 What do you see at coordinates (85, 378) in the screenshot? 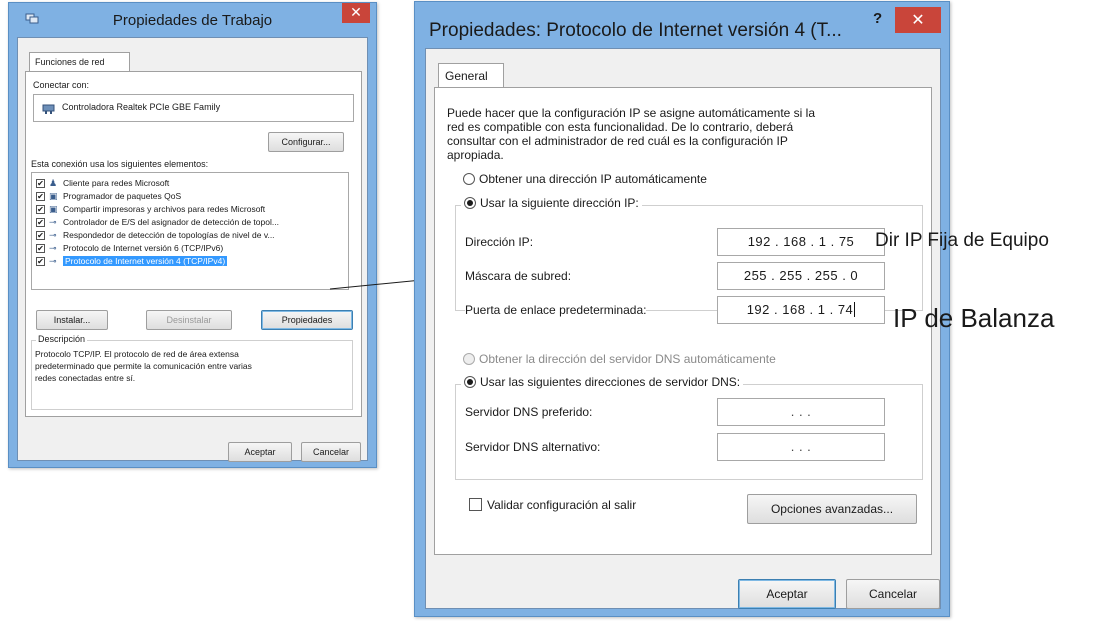
I see `description-text: redes conectadas entre sí.` at bounding box center [85, 378].